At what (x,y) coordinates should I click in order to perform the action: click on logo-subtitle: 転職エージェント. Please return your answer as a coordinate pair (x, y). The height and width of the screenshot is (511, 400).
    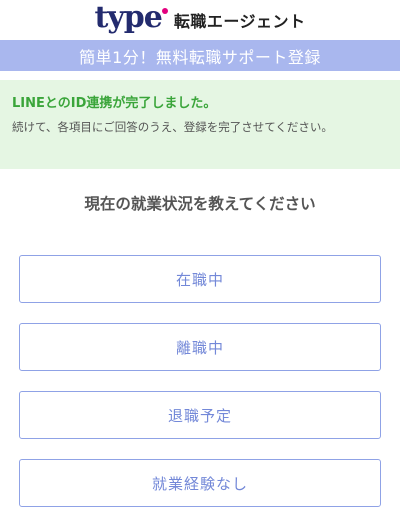
    Looking at the image, I should click on (239, 21).